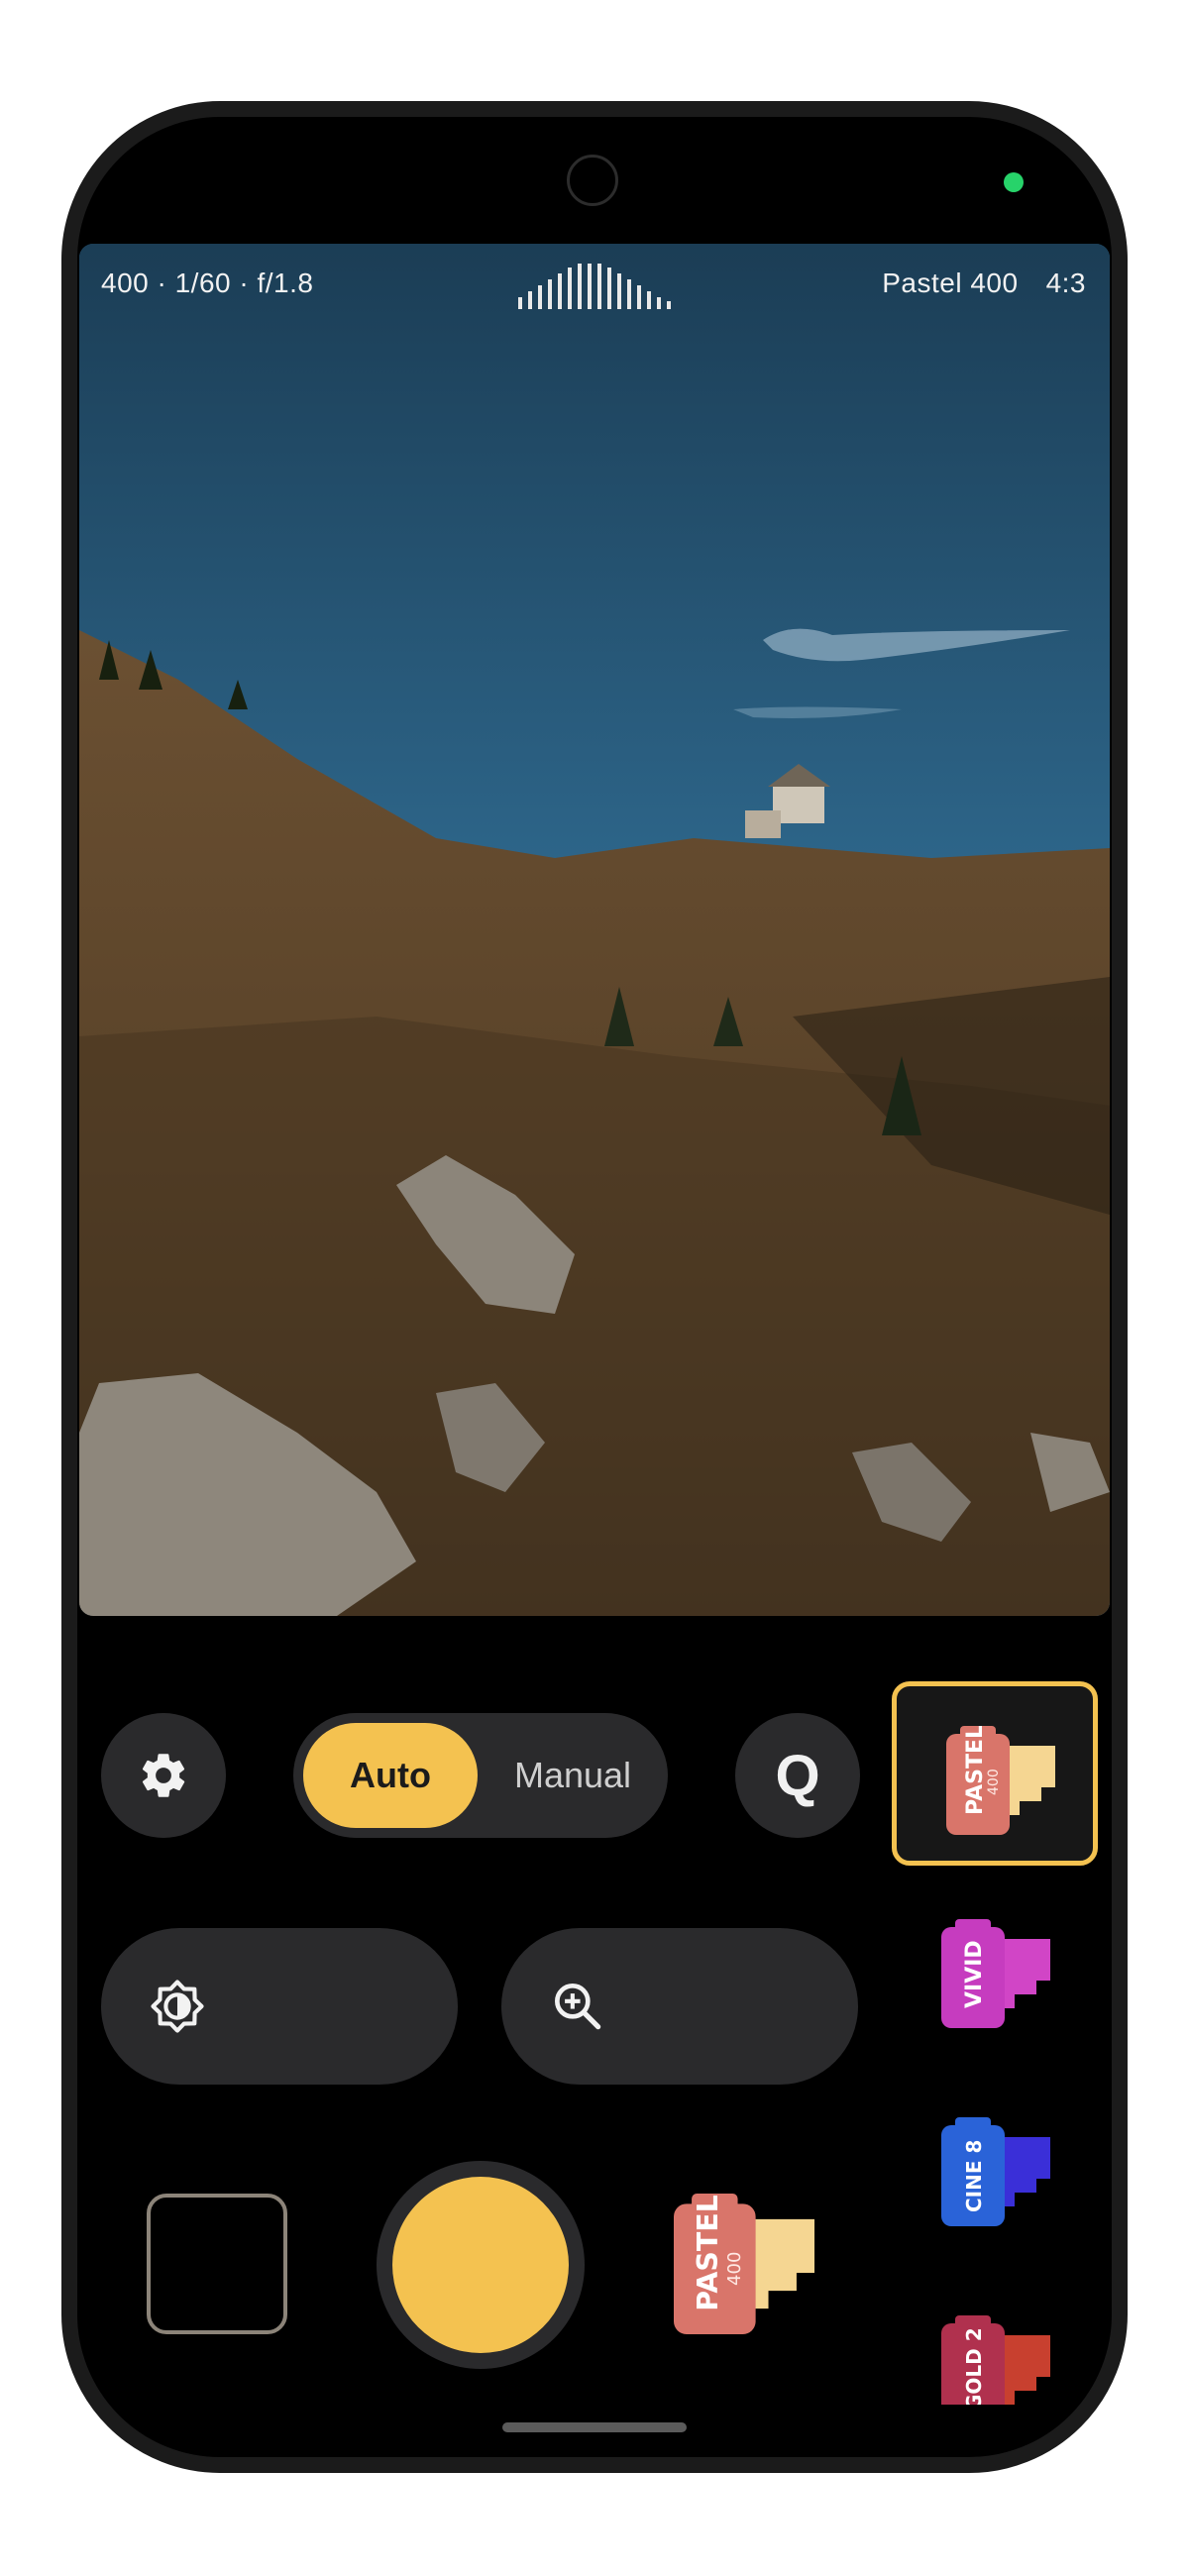  Describe the element at coordinates (976, 1770) in the screenshot. I see `film-option-name: PASTEL` at that location.